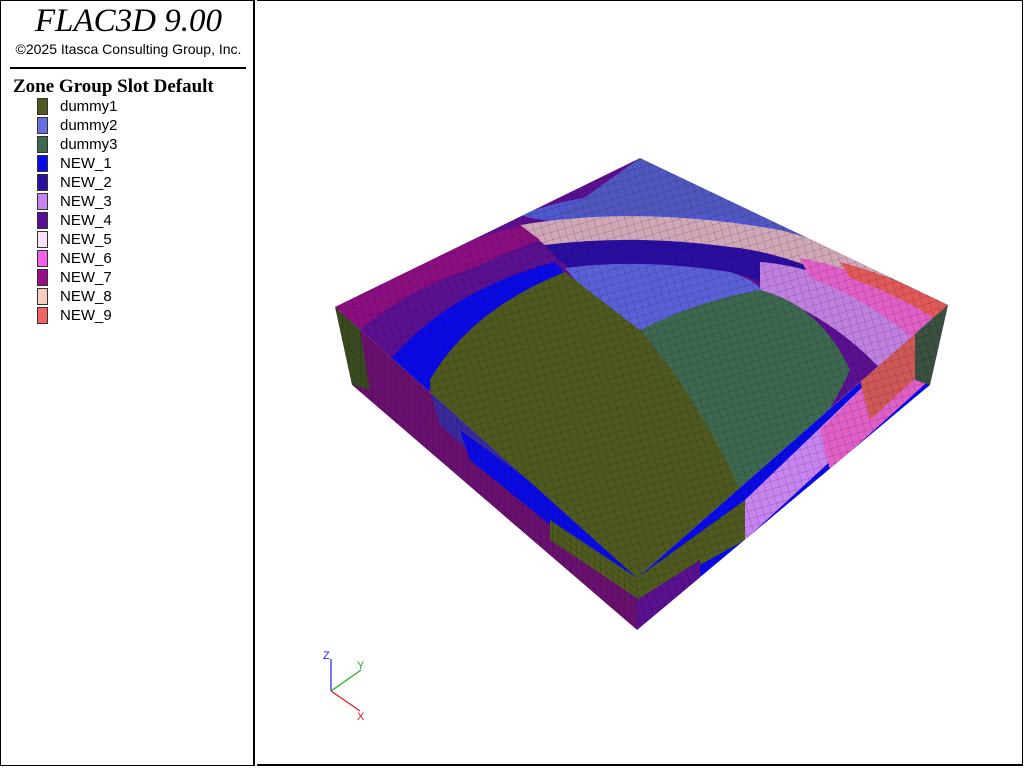 The image size is (1024, 768). What do you see at coordinates (326, 656) in the screenshot?
I see `z-axis-label: Z` at bounding box center [326, 656].